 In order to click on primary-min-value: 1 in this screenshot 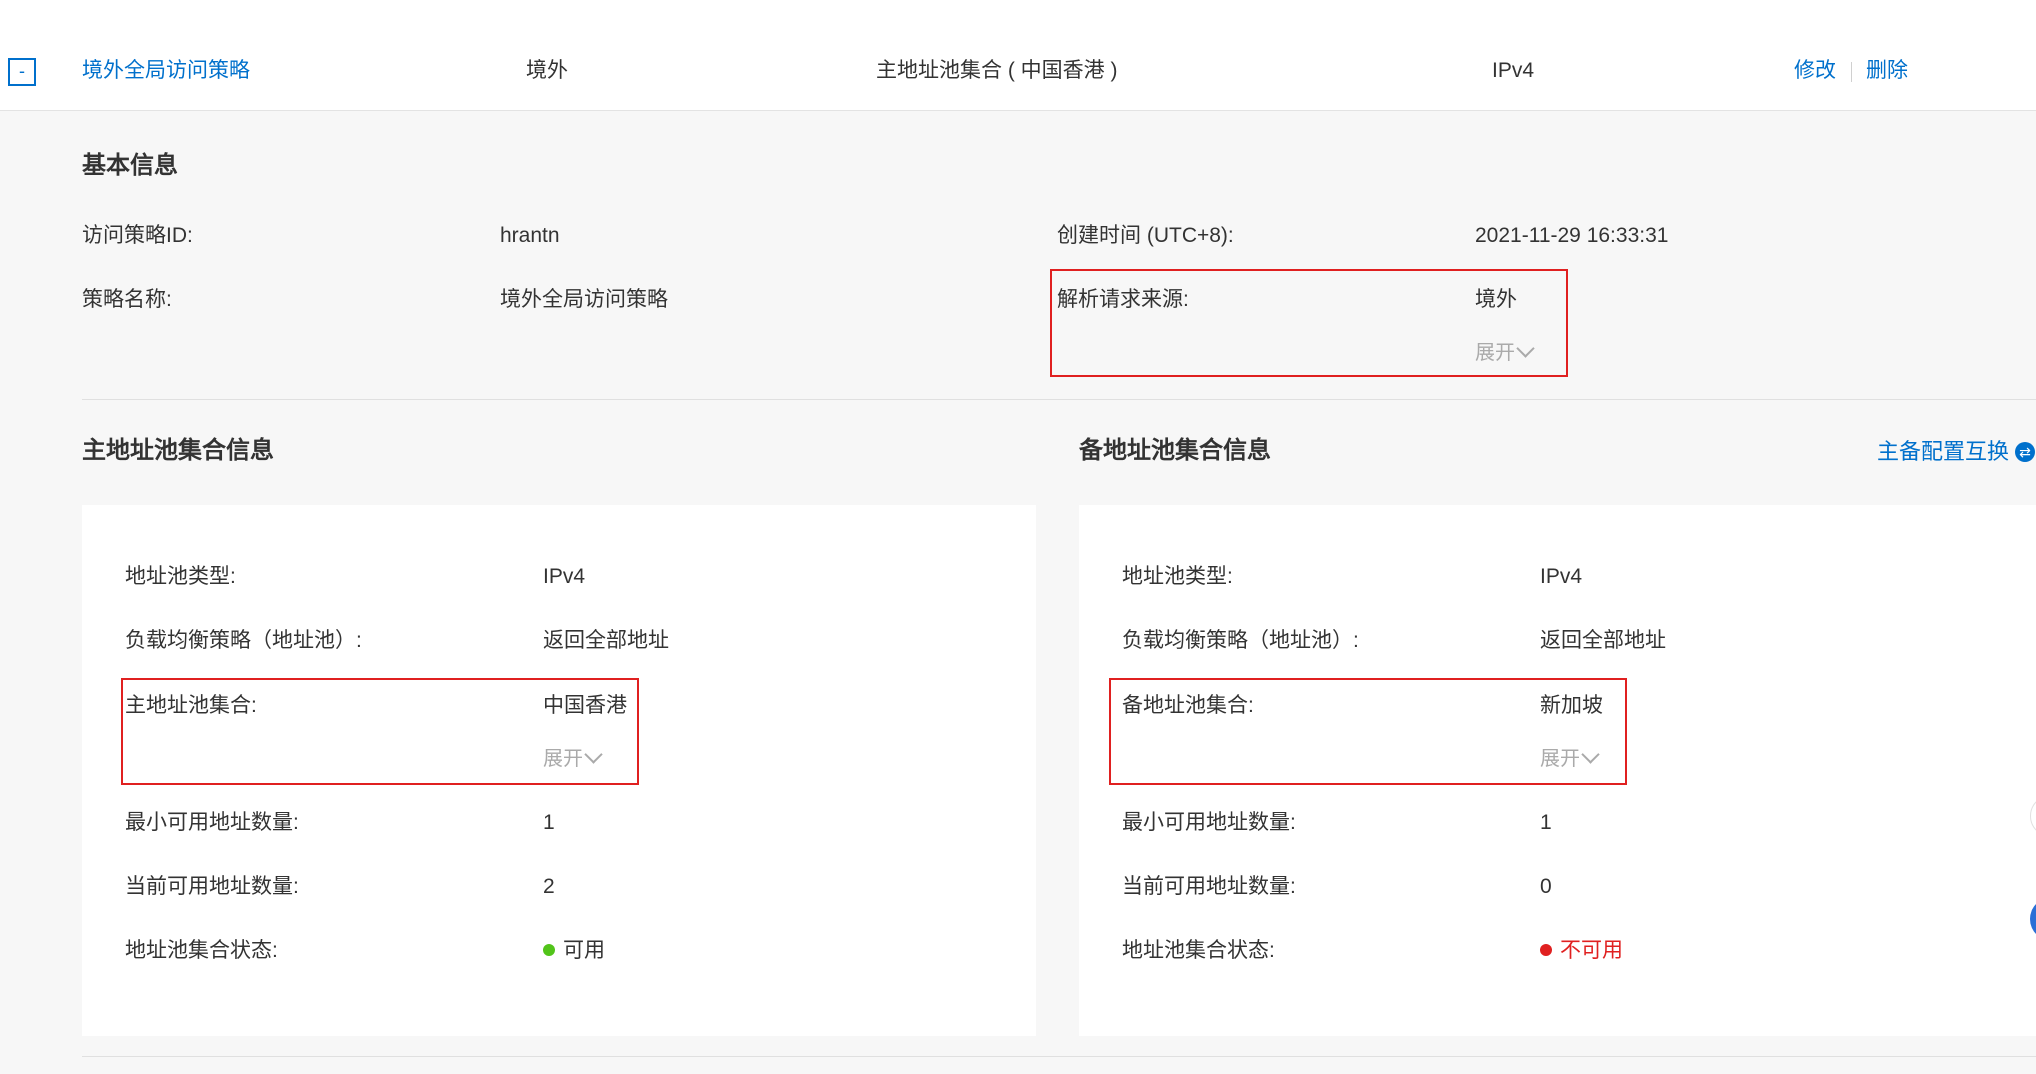, I will do `click(549, 822)`.